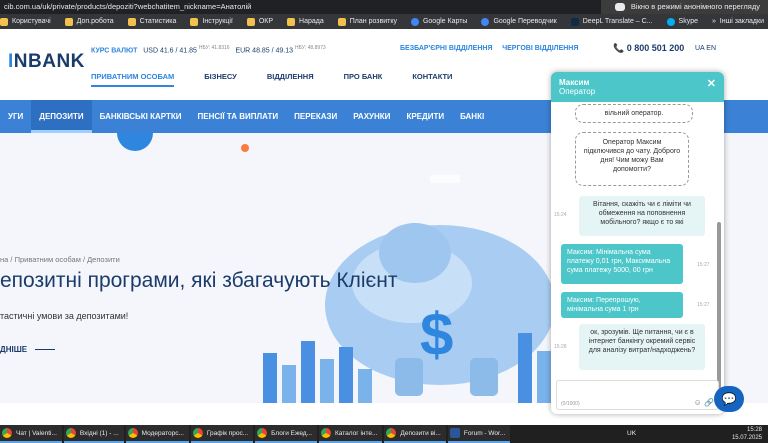 The height and width of the screenshot is (443, 768). I want to click on nav-private: ПРИВАТНИМ ОСОБАМ, so click(133, 79).